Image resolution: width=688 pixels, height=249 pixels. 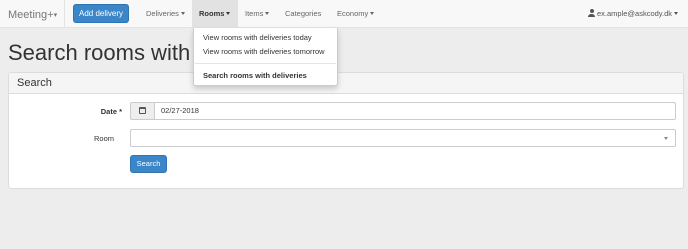 What do you see at coordinates (403, 138) in the screenshot?
I see `room-select` at bounding box center [403, 138].